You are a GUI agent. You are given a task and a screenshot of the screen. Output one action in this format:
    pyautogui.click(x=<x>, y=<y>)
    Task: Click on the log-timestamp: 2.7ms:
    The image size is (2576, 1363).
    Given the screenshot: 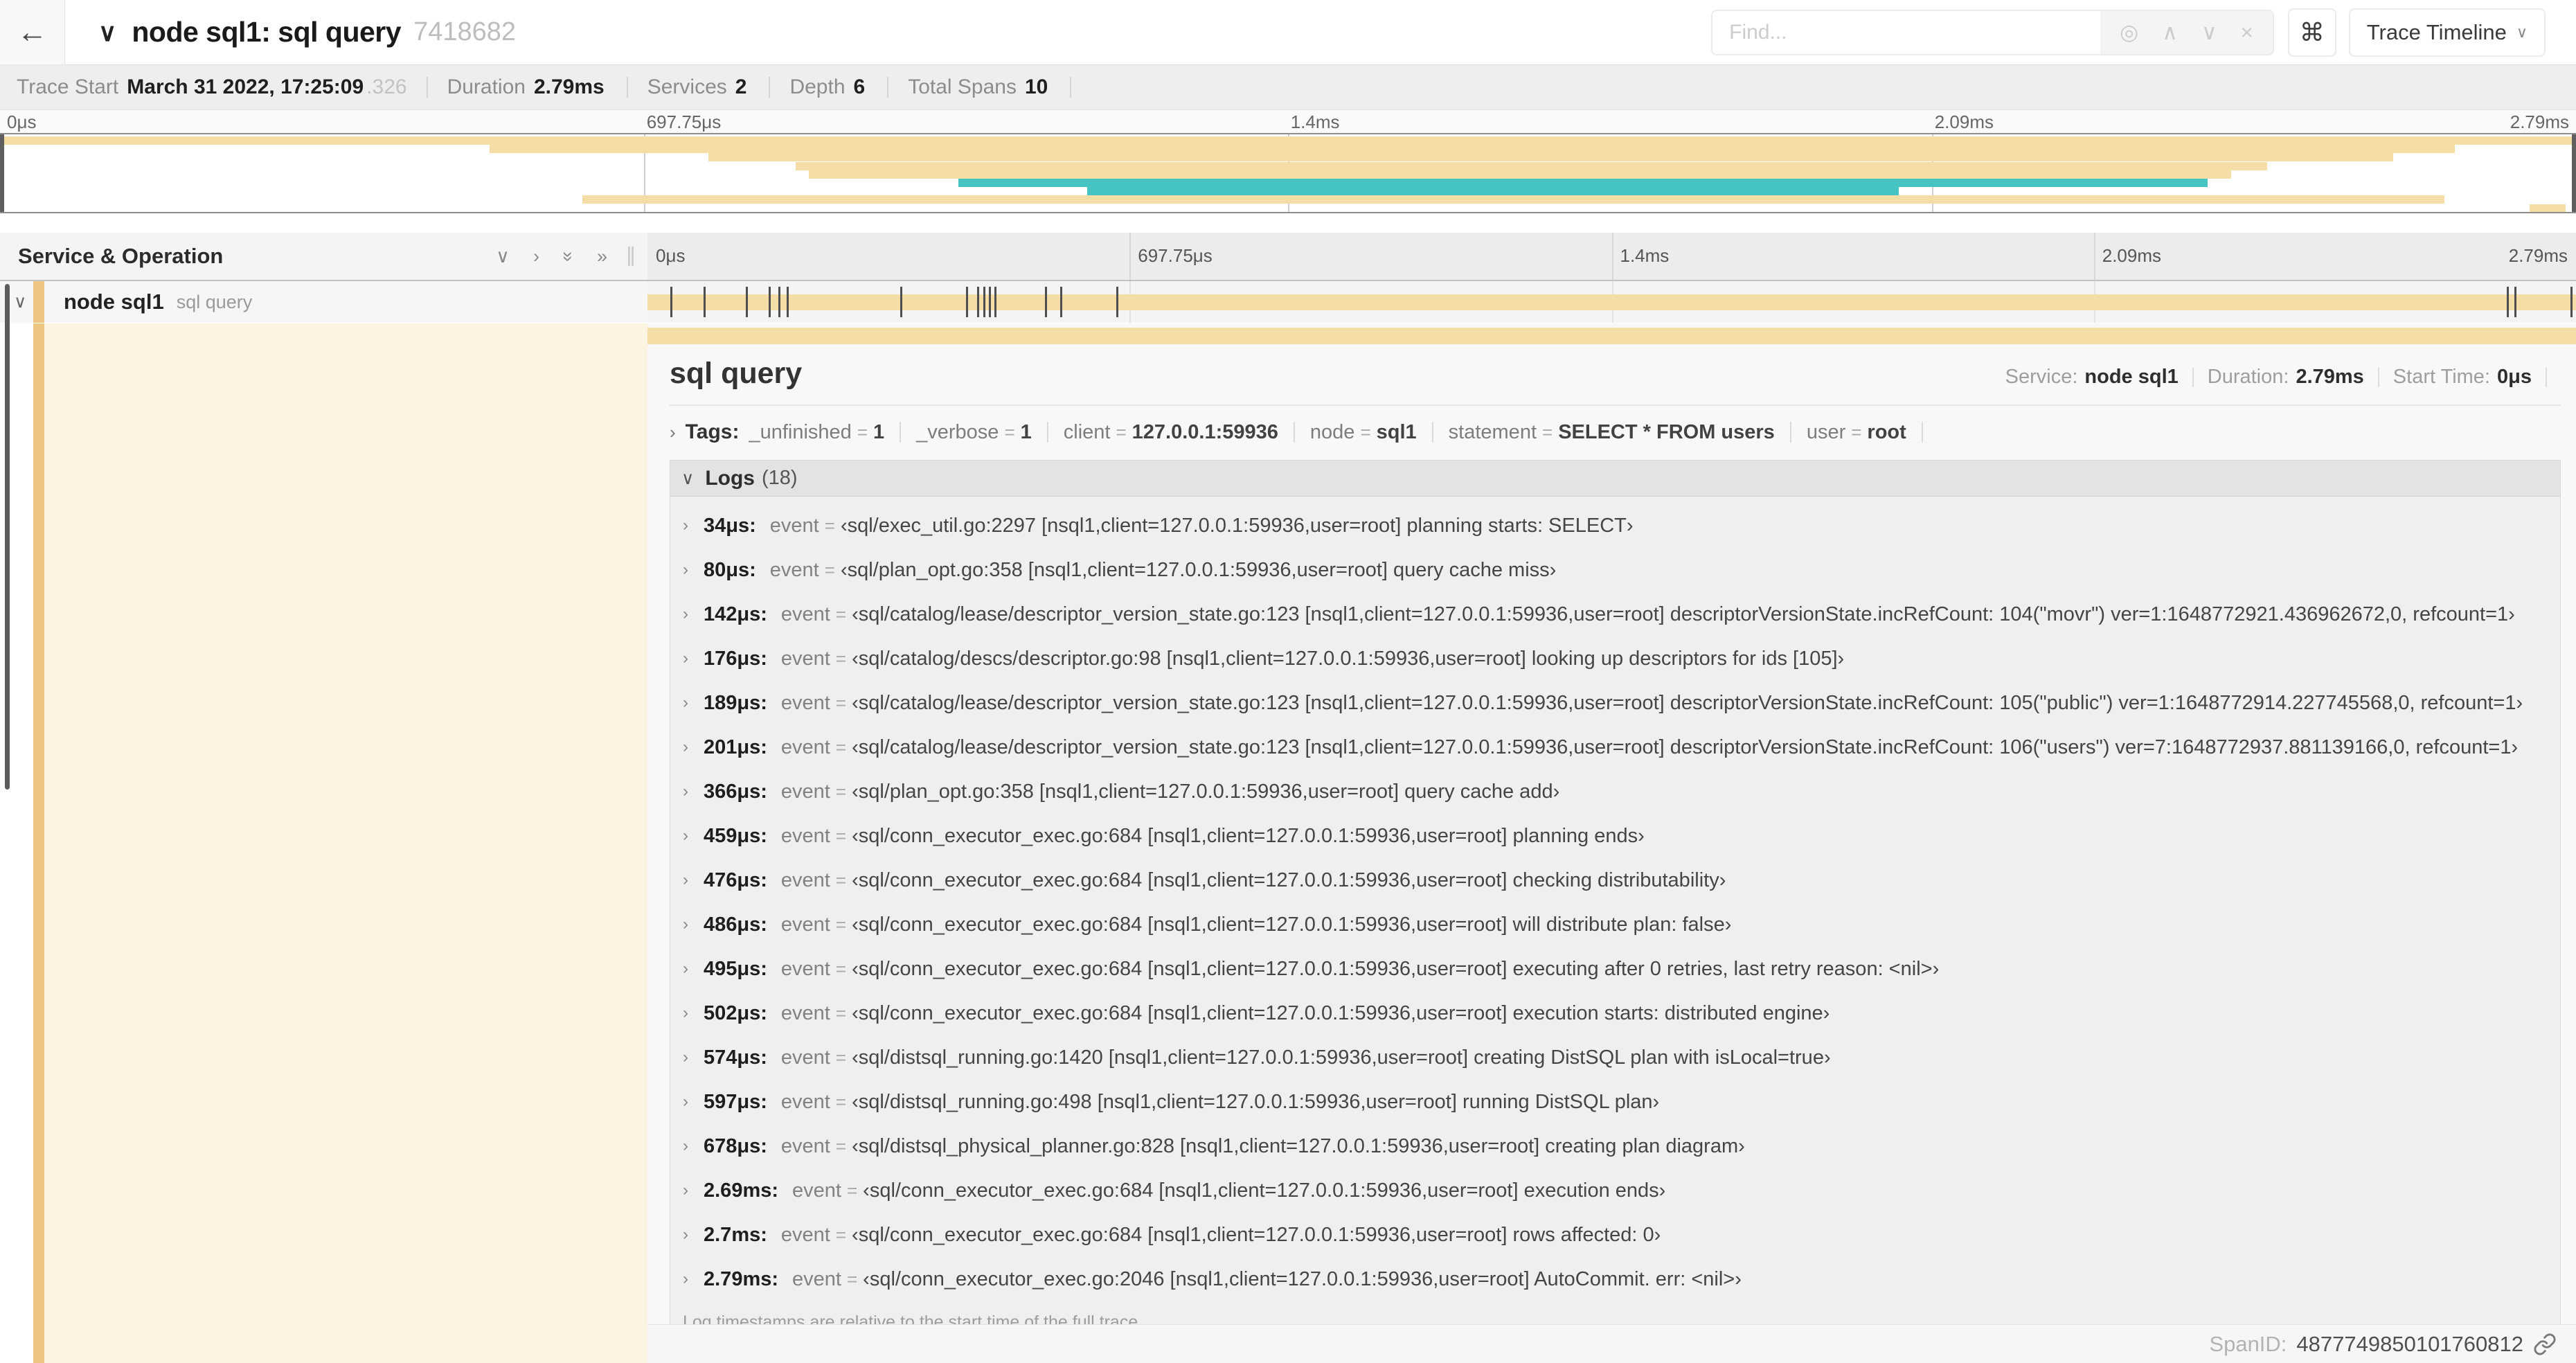 What is the action you would take?
    pyautogui.click(x=735, y=1235)
    